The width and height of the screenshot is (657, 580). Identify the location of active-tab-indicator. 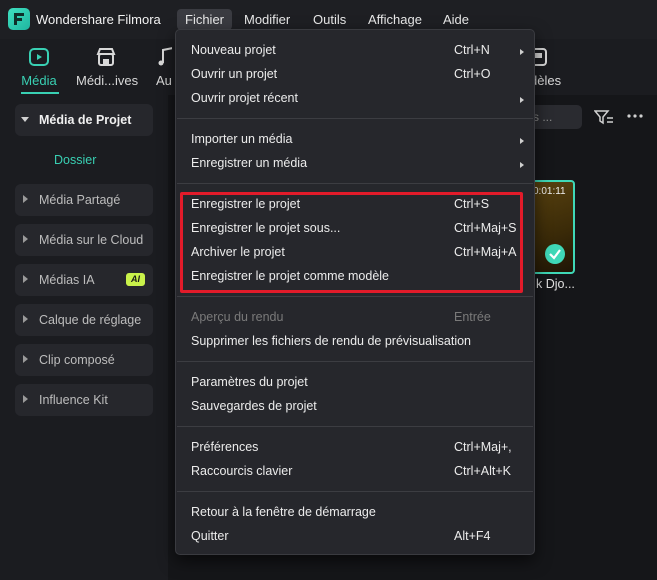
(40, 93).